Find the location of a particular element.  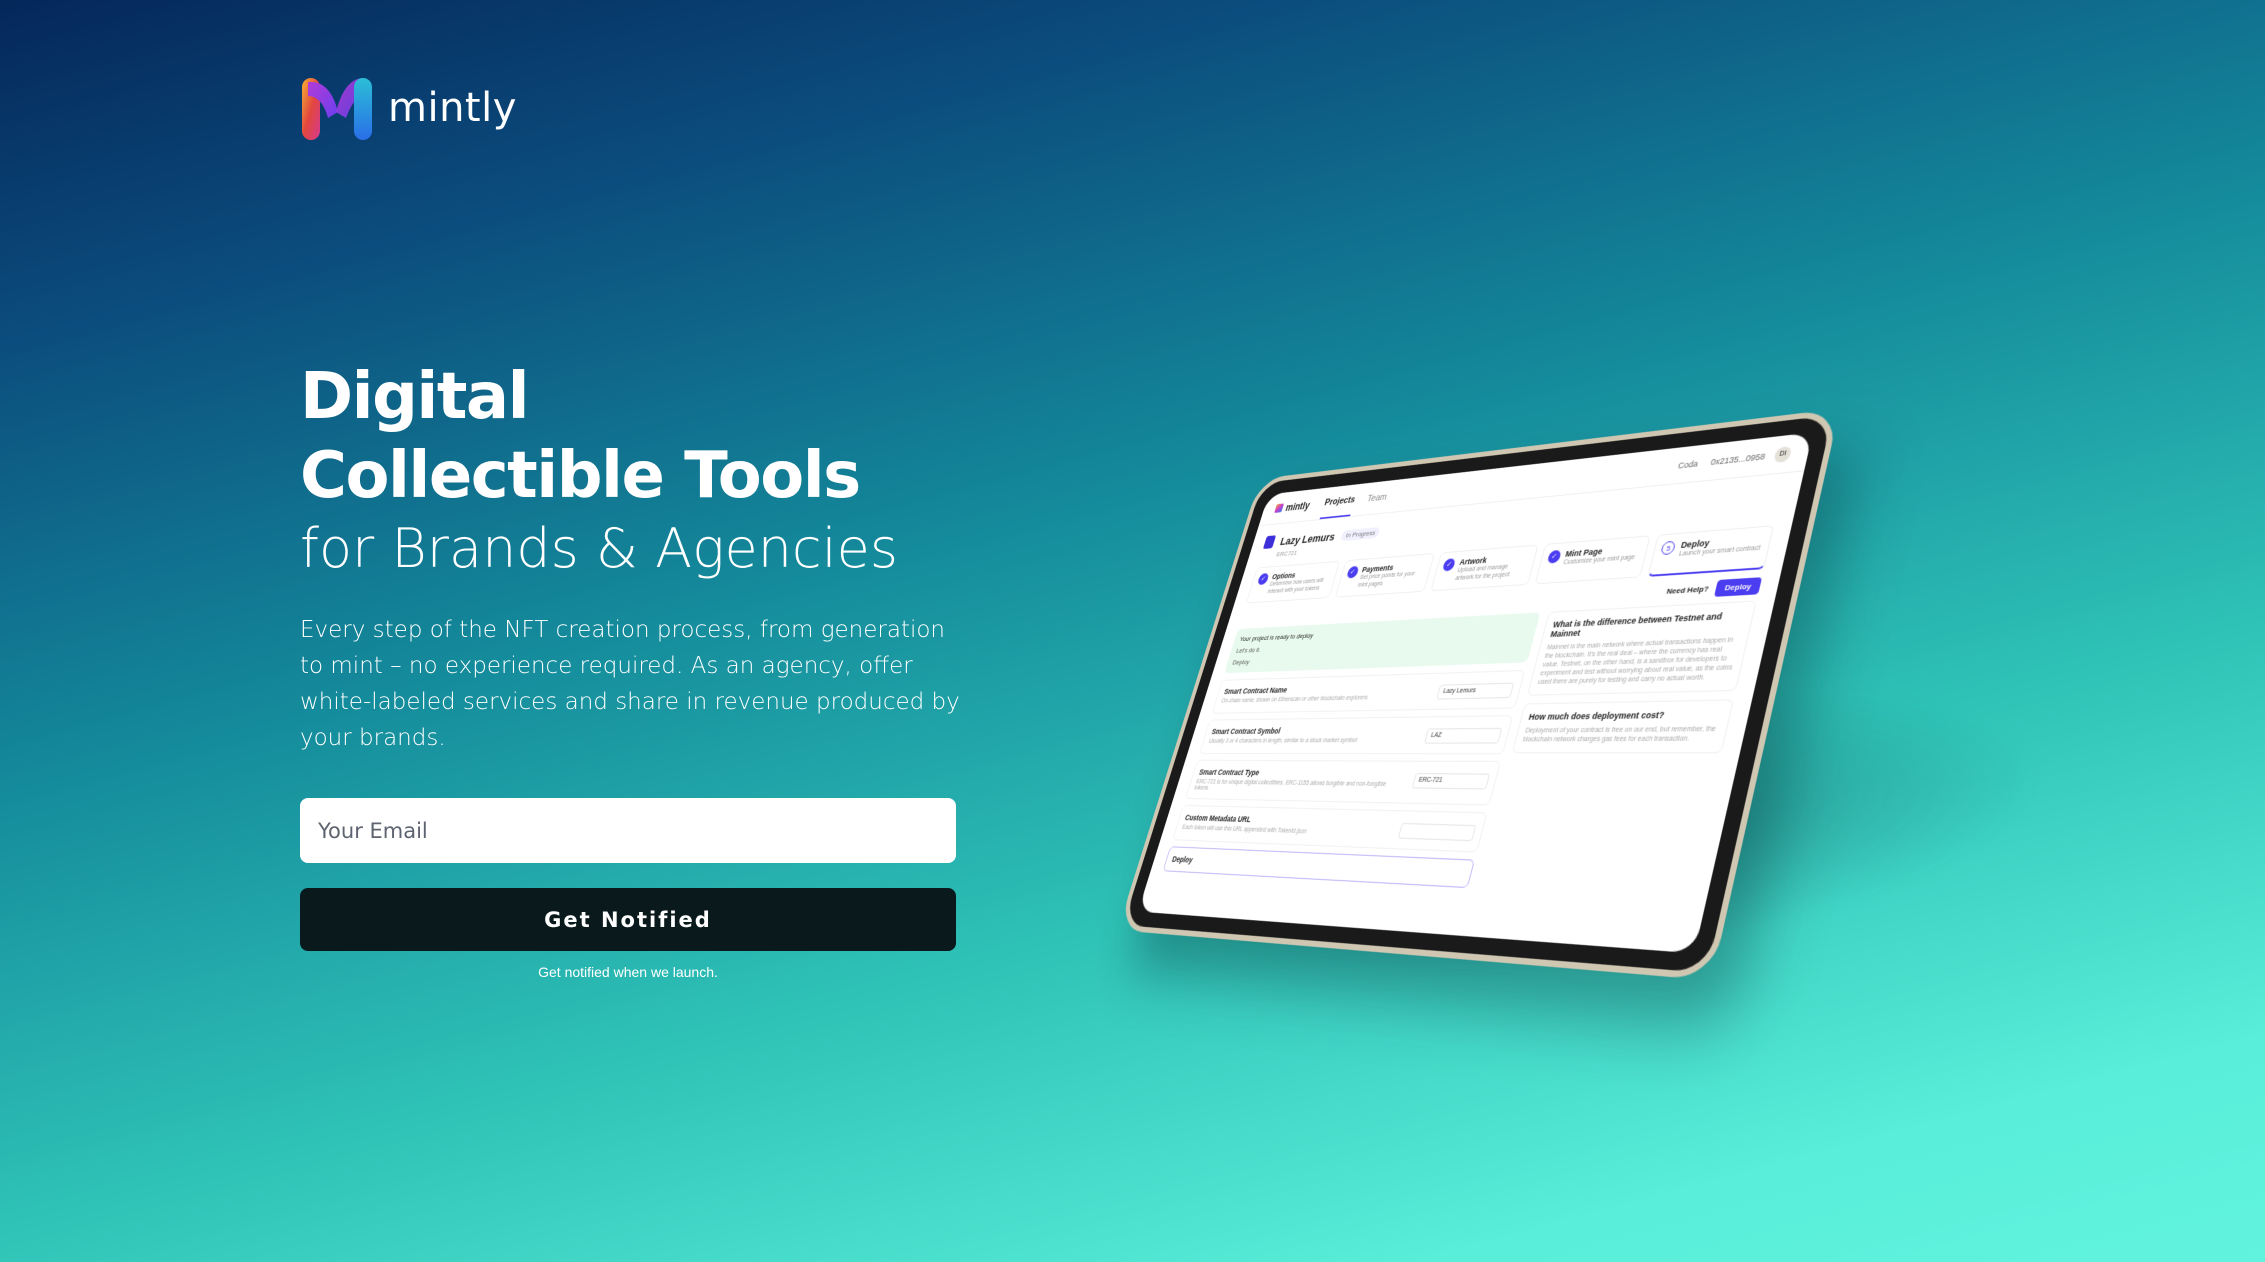

brand-logo: mintly is located at coordinates (408, 108).